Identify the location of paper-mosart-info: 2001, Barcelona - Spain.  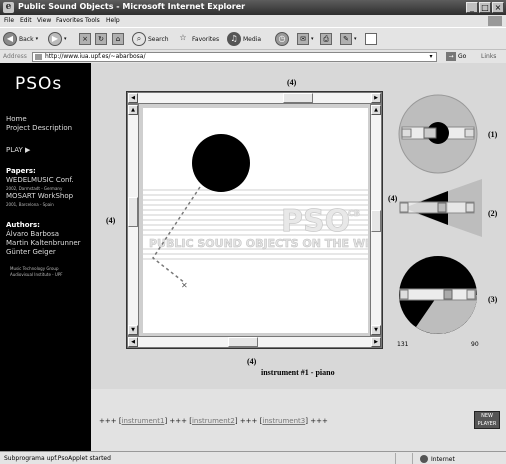
(30, 204).